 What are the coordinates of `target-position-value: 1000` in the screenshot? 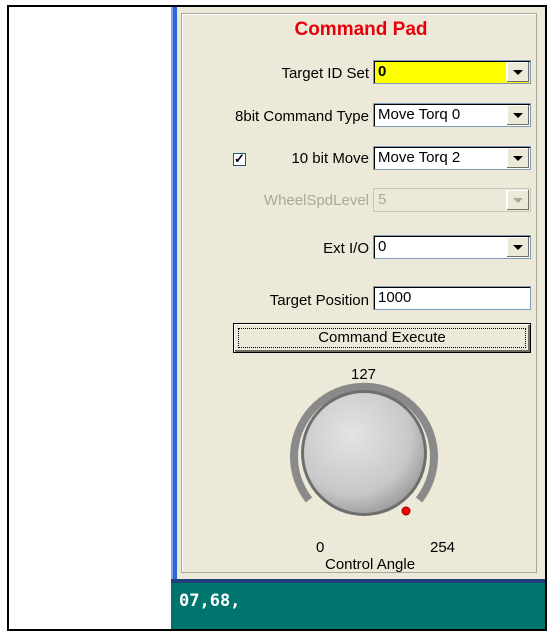 It's located at (395, 297).